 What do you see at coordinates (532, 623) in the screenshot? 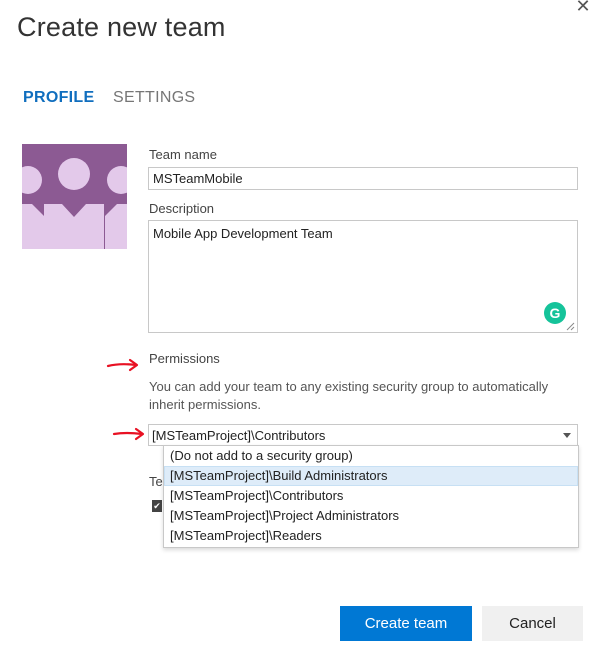
I see `cancel-button: Cancel` at bounding box center [532, 623].